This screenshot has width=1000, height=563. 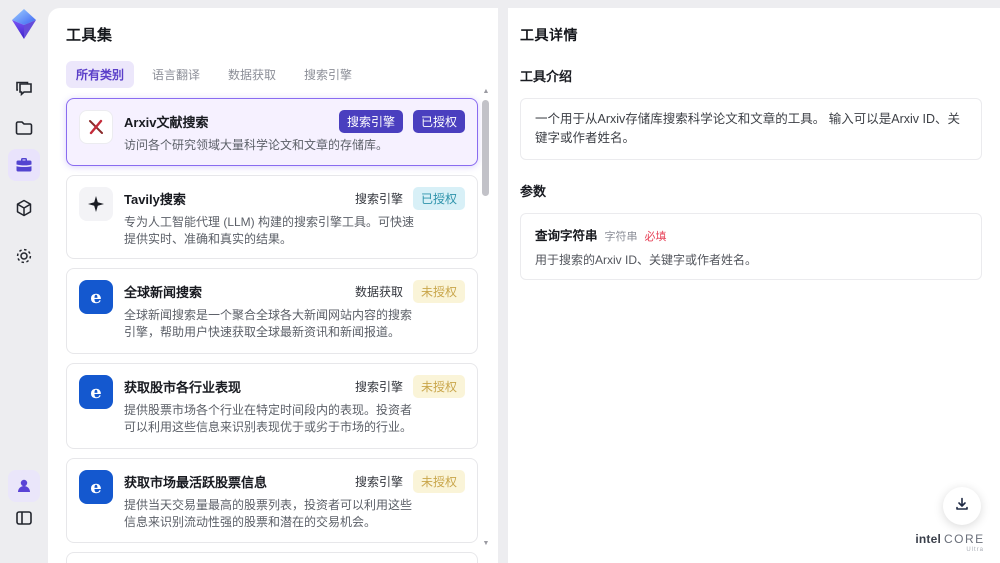 I want to click on sidebar-item-chat, so click(x=24, y=89).